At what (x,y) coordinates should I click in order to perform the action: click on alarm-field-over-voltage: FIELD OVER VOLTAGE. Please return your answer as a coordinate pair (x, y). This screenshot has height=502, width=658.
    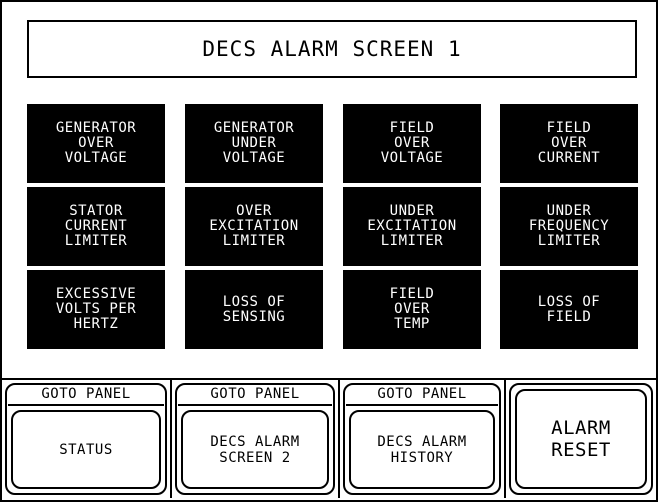
    Looking at the image, I should click on (412, 143).